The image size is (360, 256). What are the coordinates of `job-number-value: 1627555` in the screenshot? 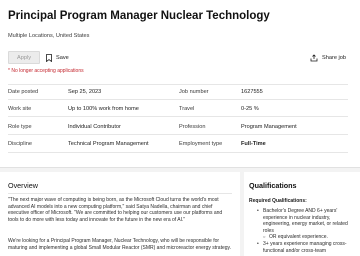 It's located at (252, 92).